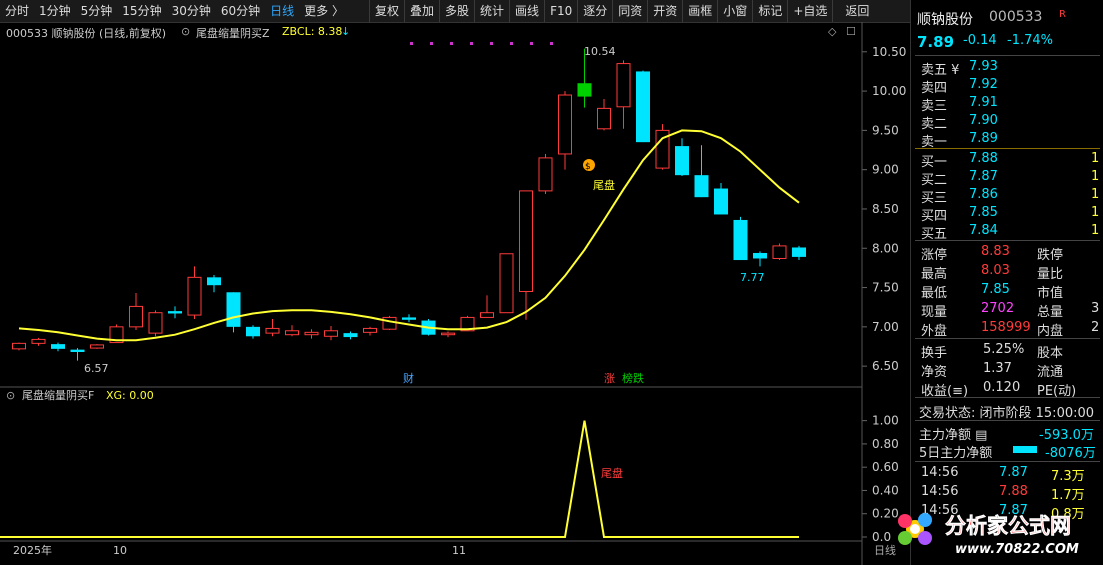  Describe the element at coordinates (282, 11) in the screenshot. I see `tab-daily: 日线` at that location.